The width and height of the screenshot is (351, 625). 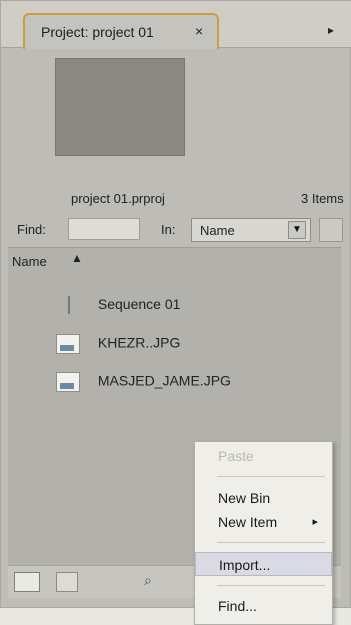 I want to click on menu-item-new-bin: New Bin, so click(x=263, y=498).